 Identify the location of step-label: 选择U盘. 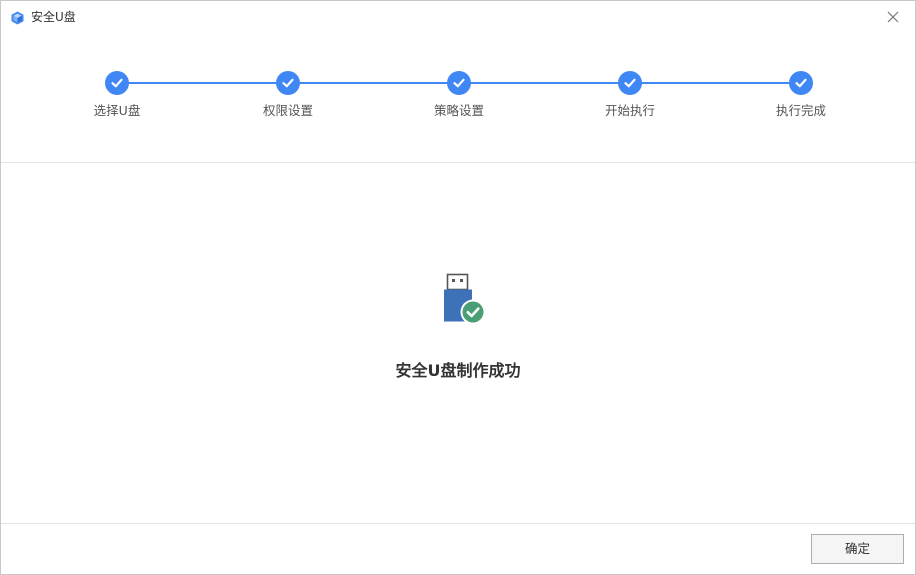
(117, 110).